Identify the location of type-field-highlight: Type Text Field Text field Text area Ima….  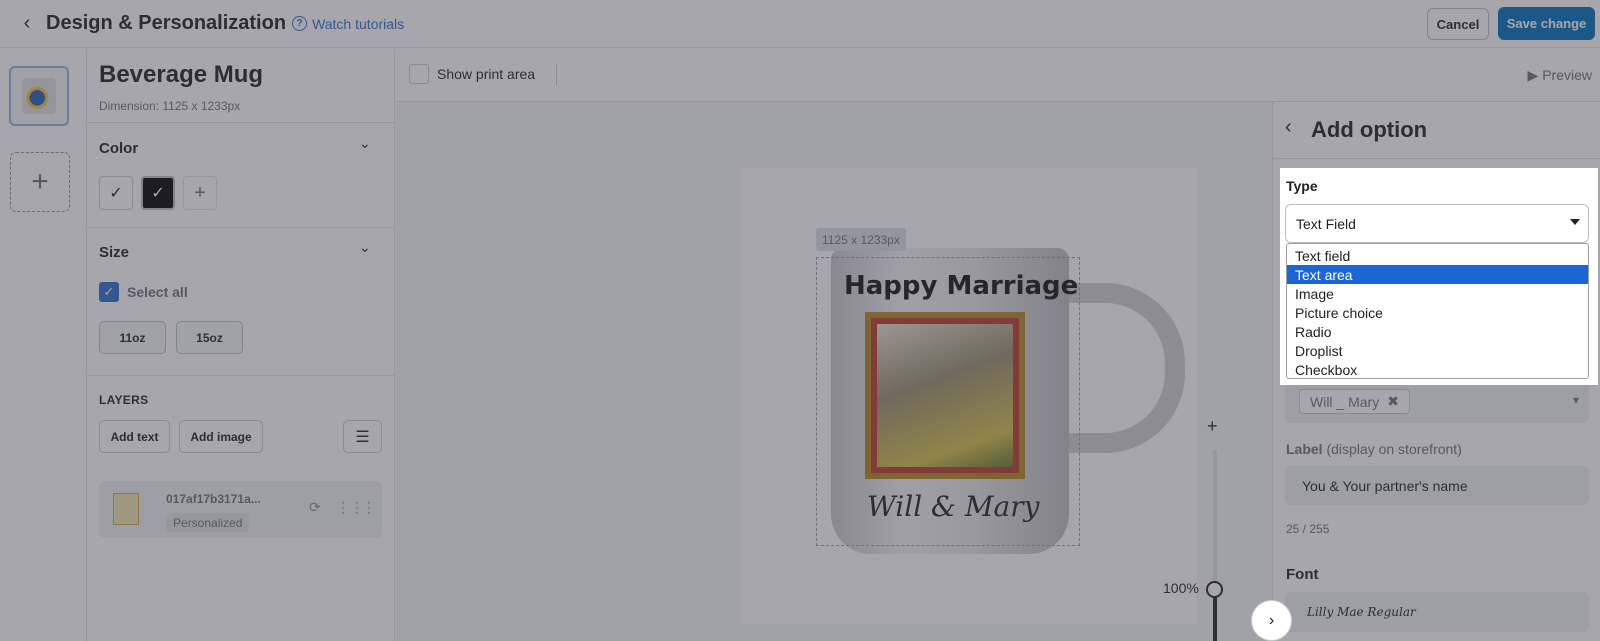
(1439, 276).